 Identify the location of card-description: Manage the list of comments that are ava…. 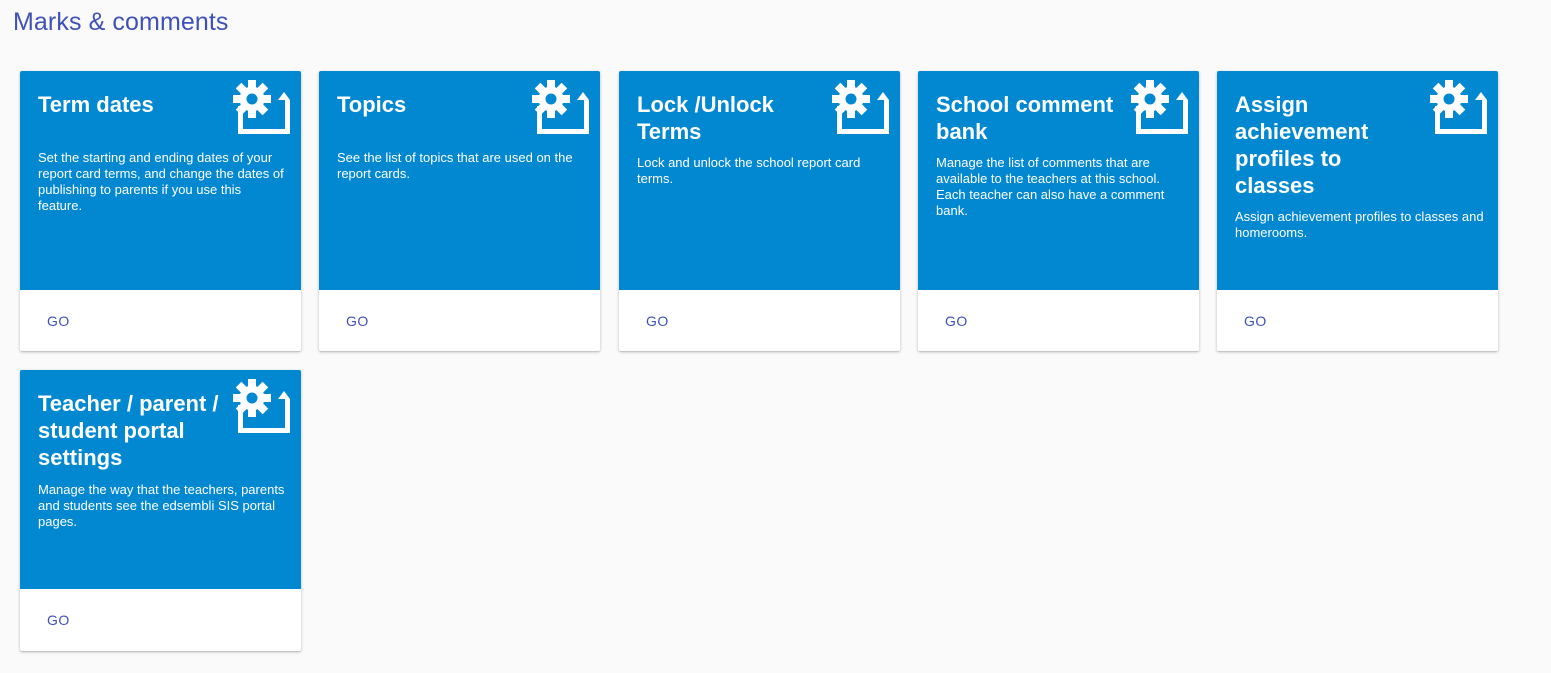
(1050, 186).